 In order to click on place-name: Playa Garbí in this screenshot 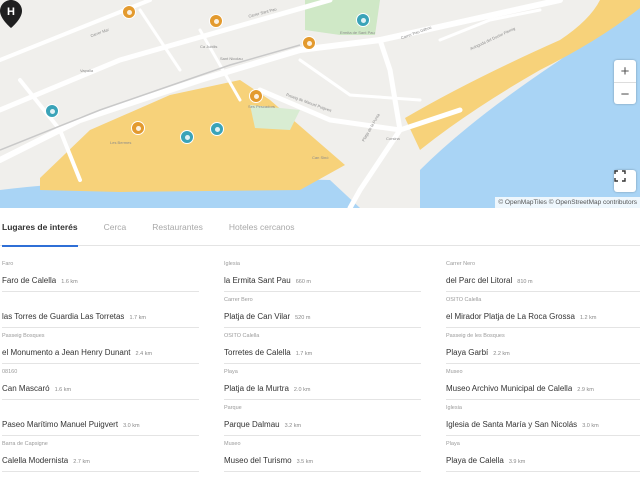, I will do `click(467, 352)`.